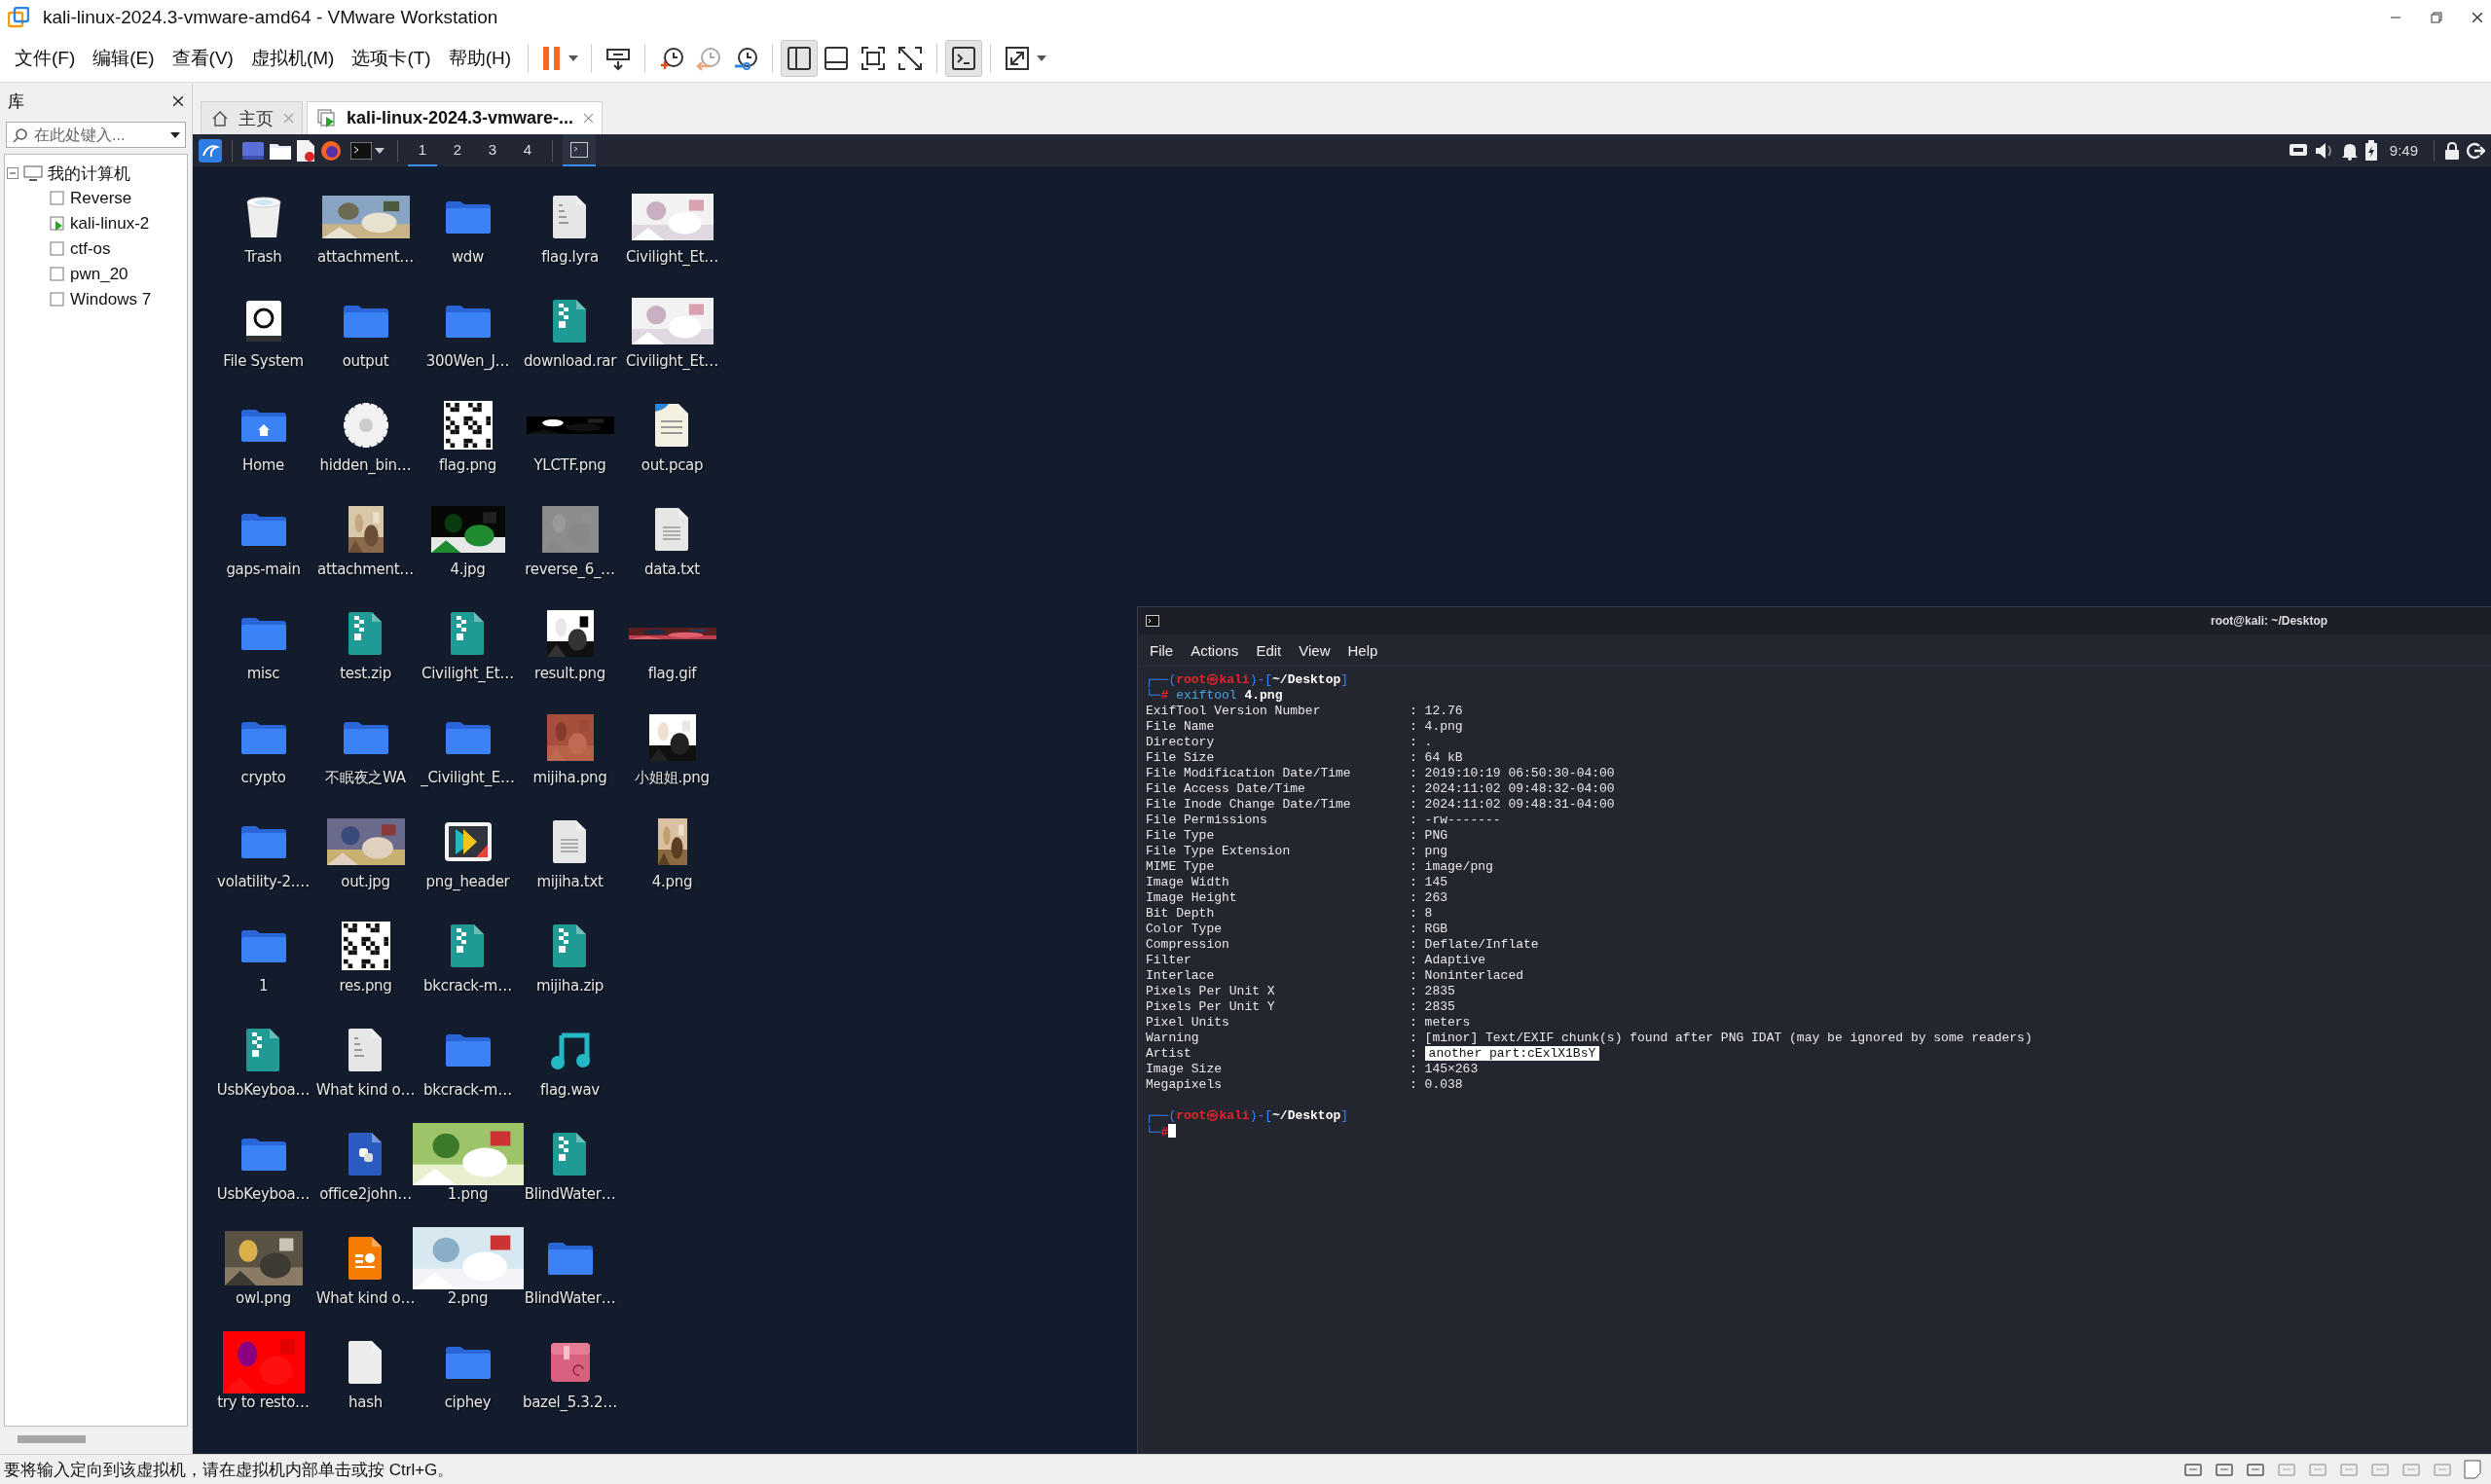 Image resolution: width=2491 pixels, height=1484 pixels. Describe the element at coordinates (366, 1154) in the screenshot. I see `python-file-icon` at that location.